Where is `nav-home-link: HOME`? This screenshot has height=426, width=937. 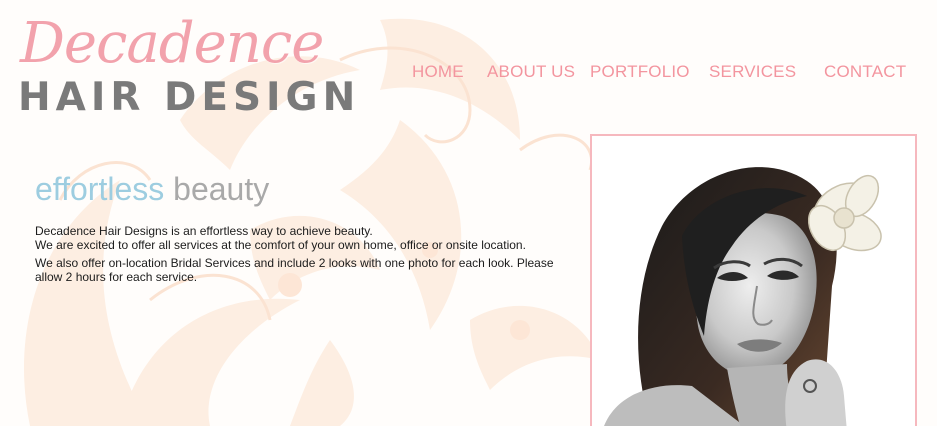 nav-home-link: HOME is located at coordinates (438, 72).